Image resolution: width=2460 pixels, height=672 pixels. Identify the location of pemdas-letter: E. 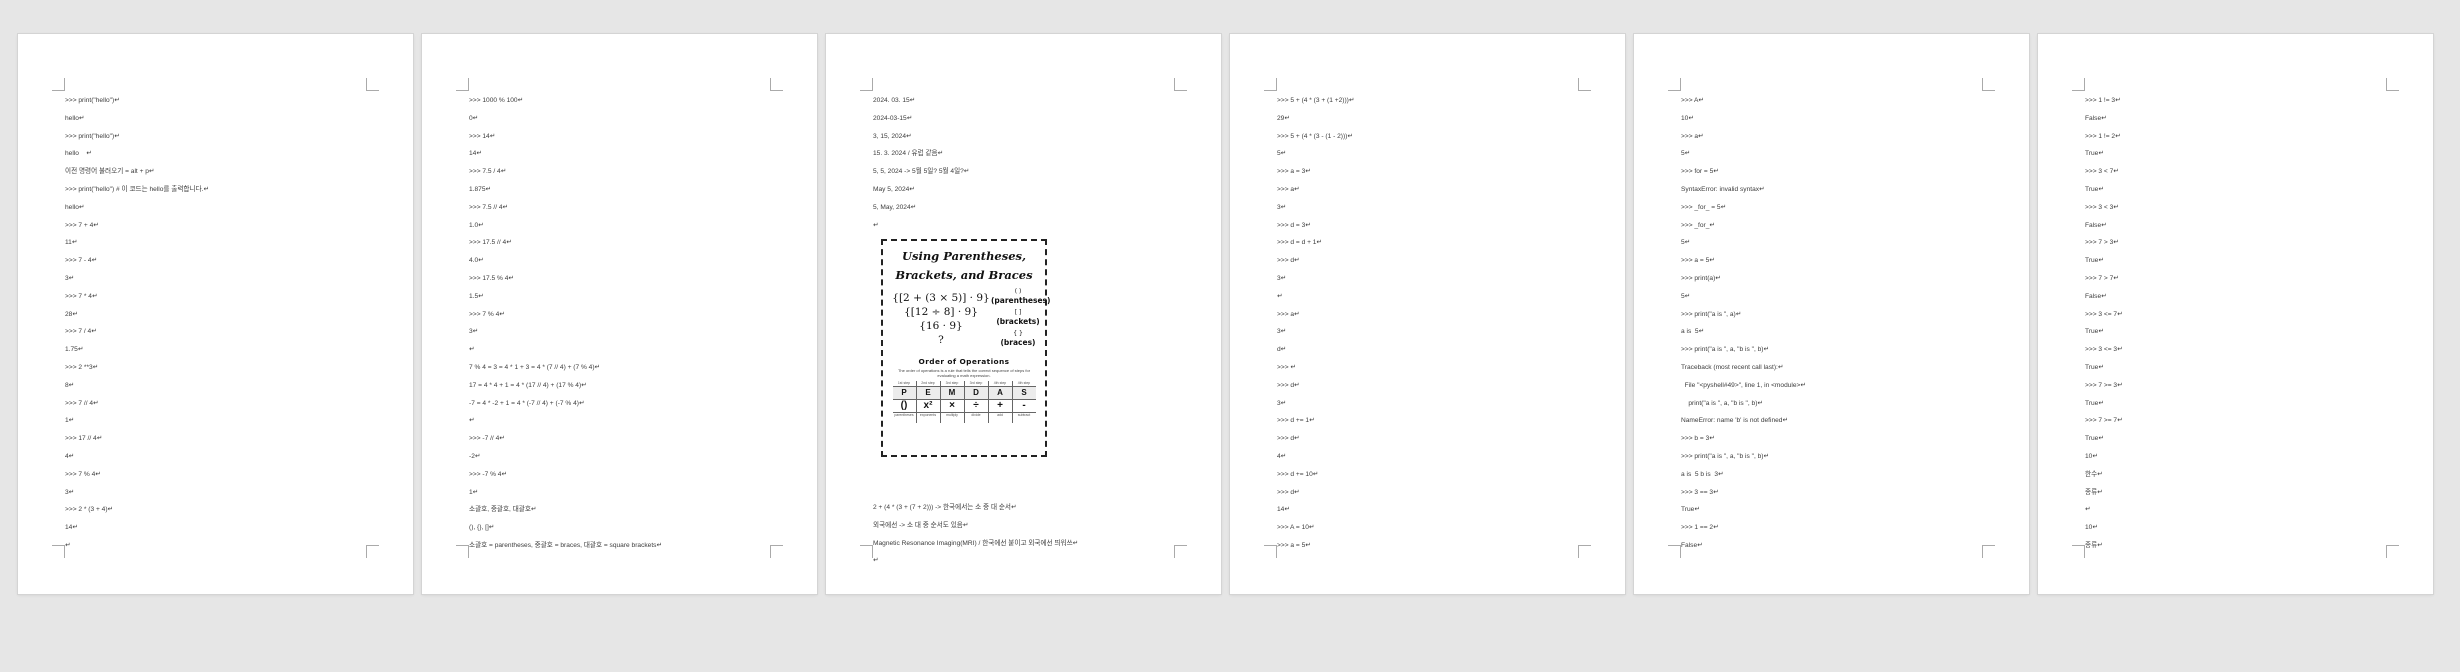
(928, 393).